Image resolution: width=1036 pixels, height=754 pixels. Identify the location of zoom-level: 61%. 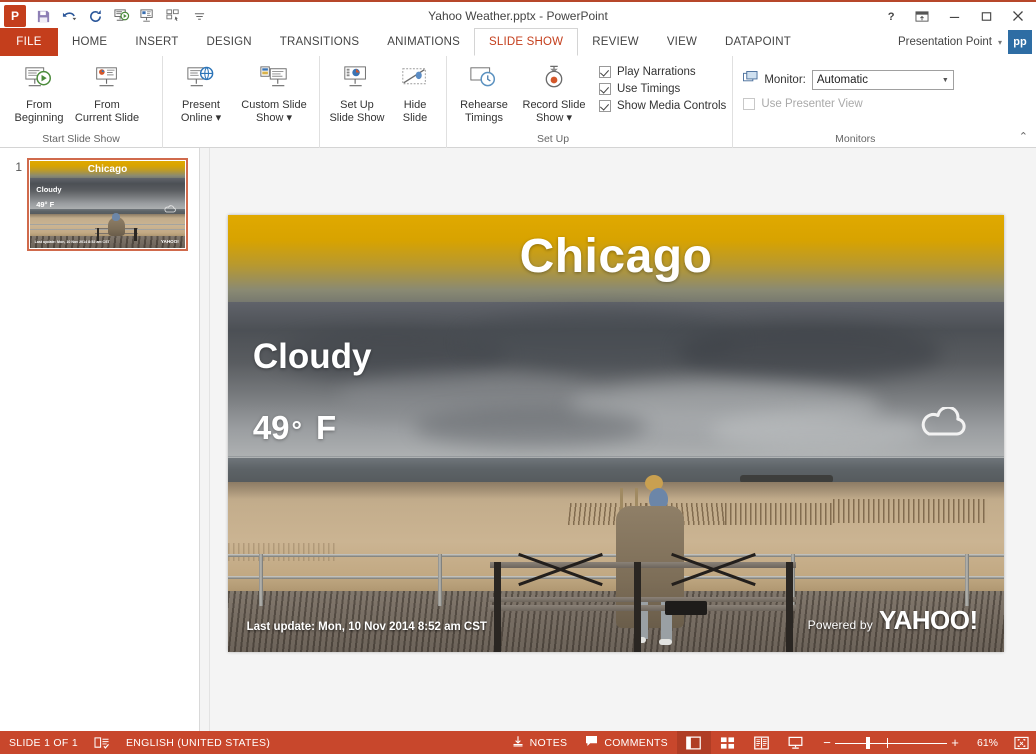
(987, 743).